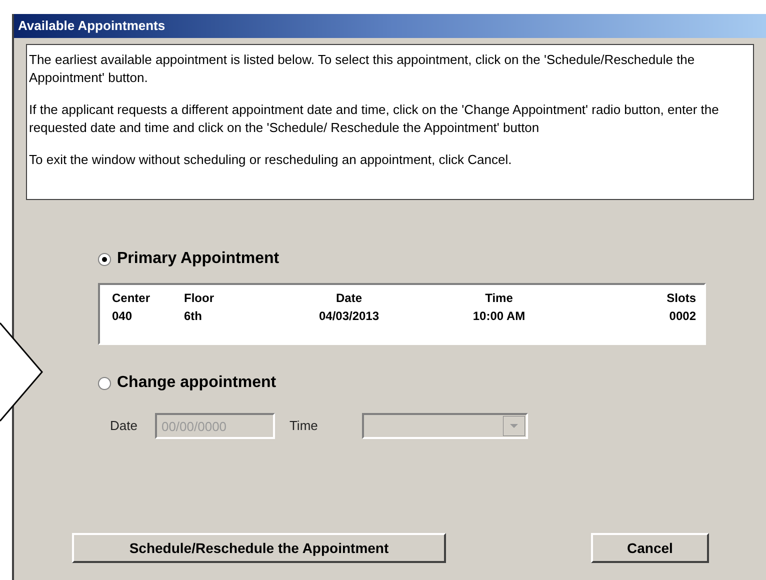 The height and width of the screenshot is (580, 766). I want to click on column-header: Slots, so click(681, 298).